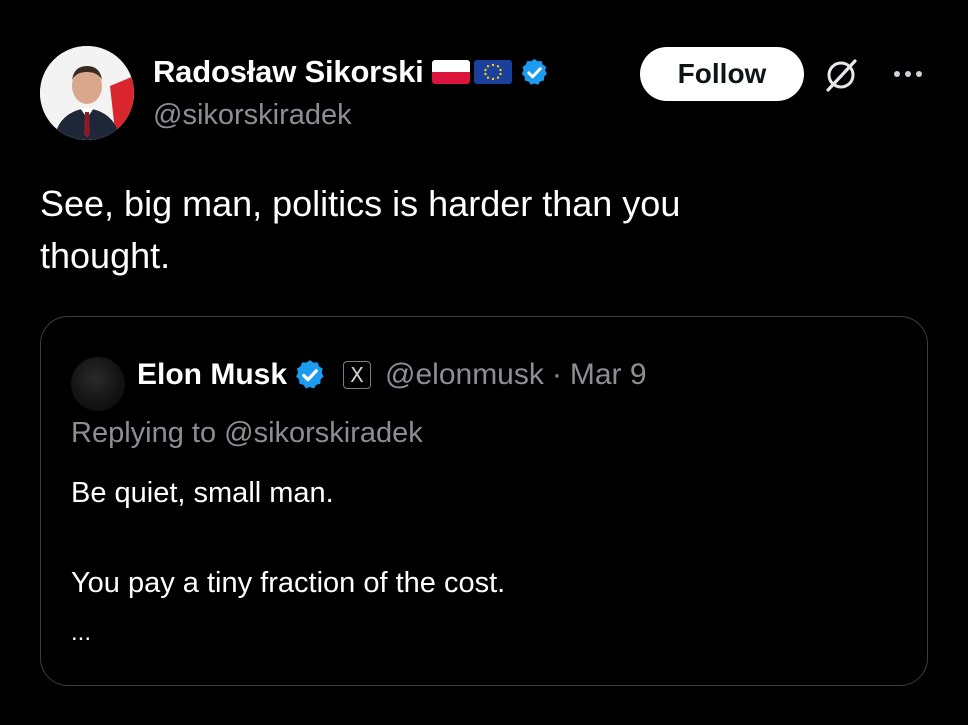 This screenshot has height=725, width=968. What do you see at coordinates (87, 93) in the screenshot?
I see `author-avatar` at bounding box center [87, 93].